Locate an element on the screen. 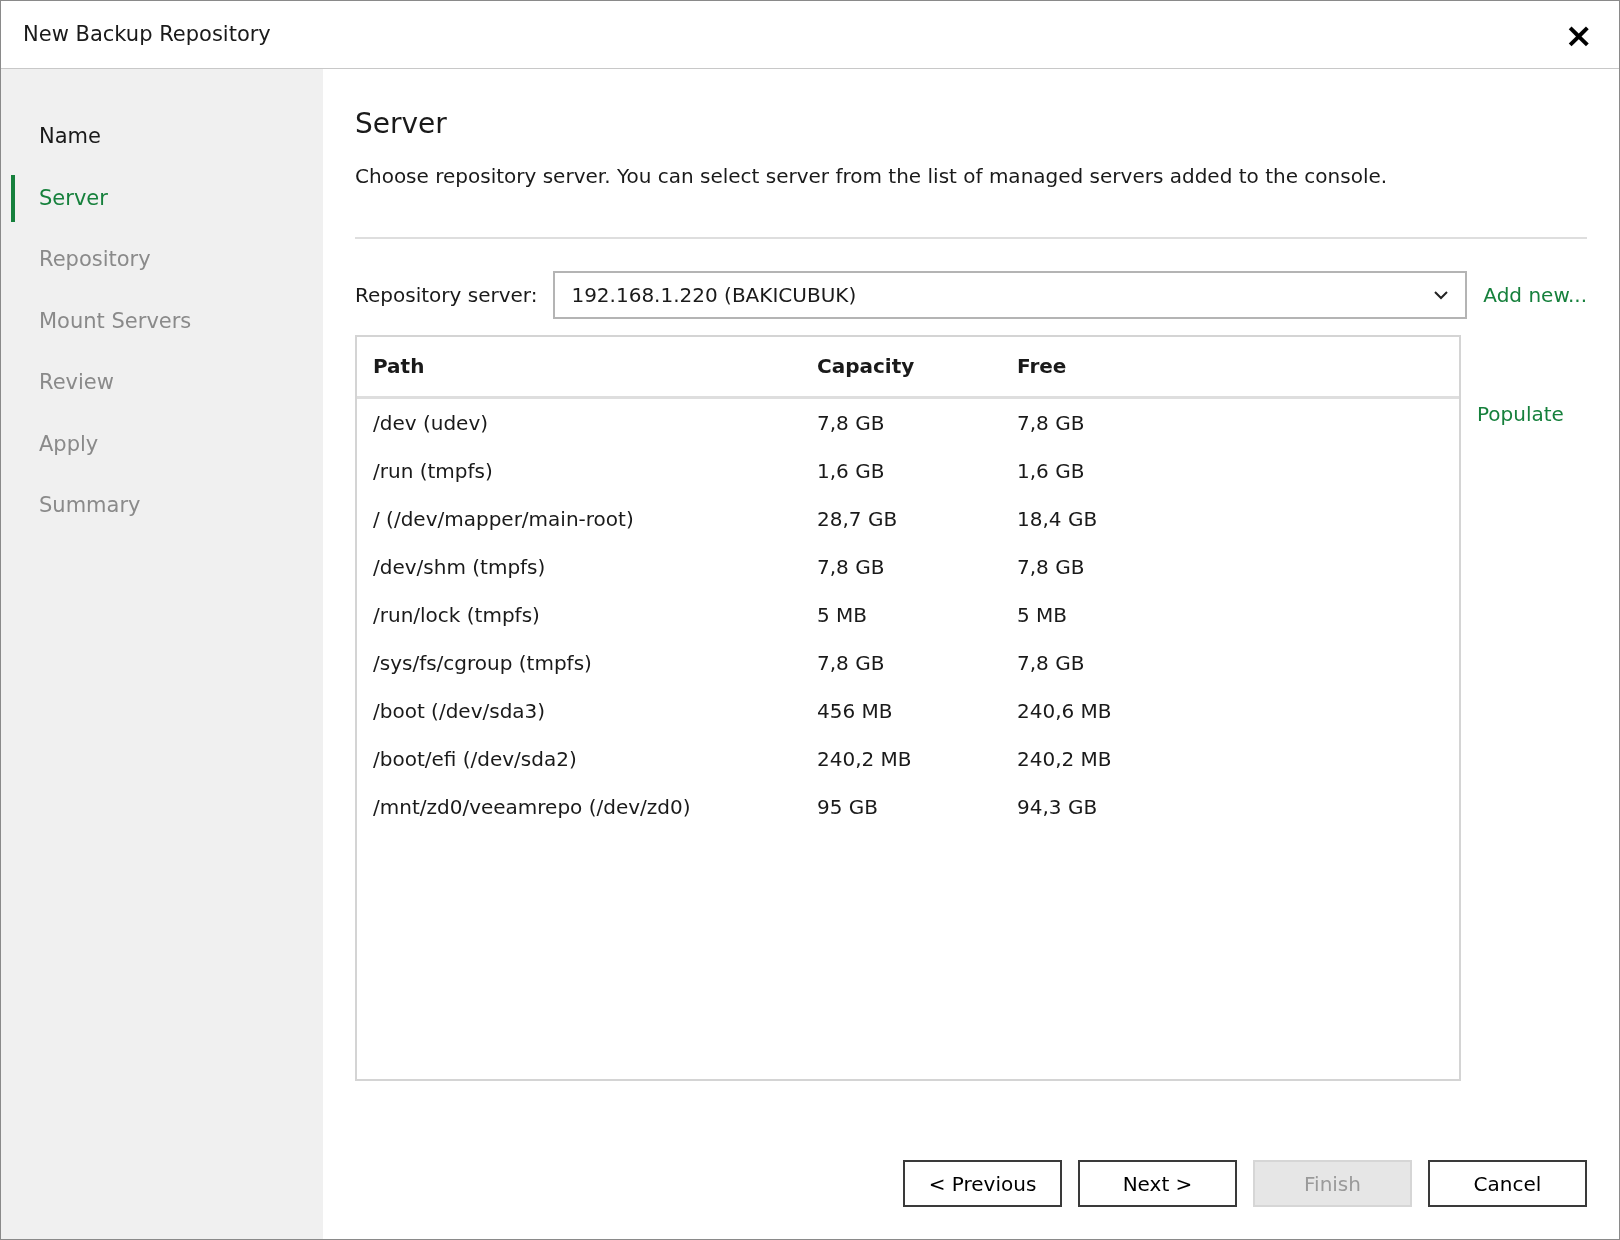  table-cell-text: /mnt/zd0/veeamrepo (/dev/zd0) is located at coordinates (532, 807).